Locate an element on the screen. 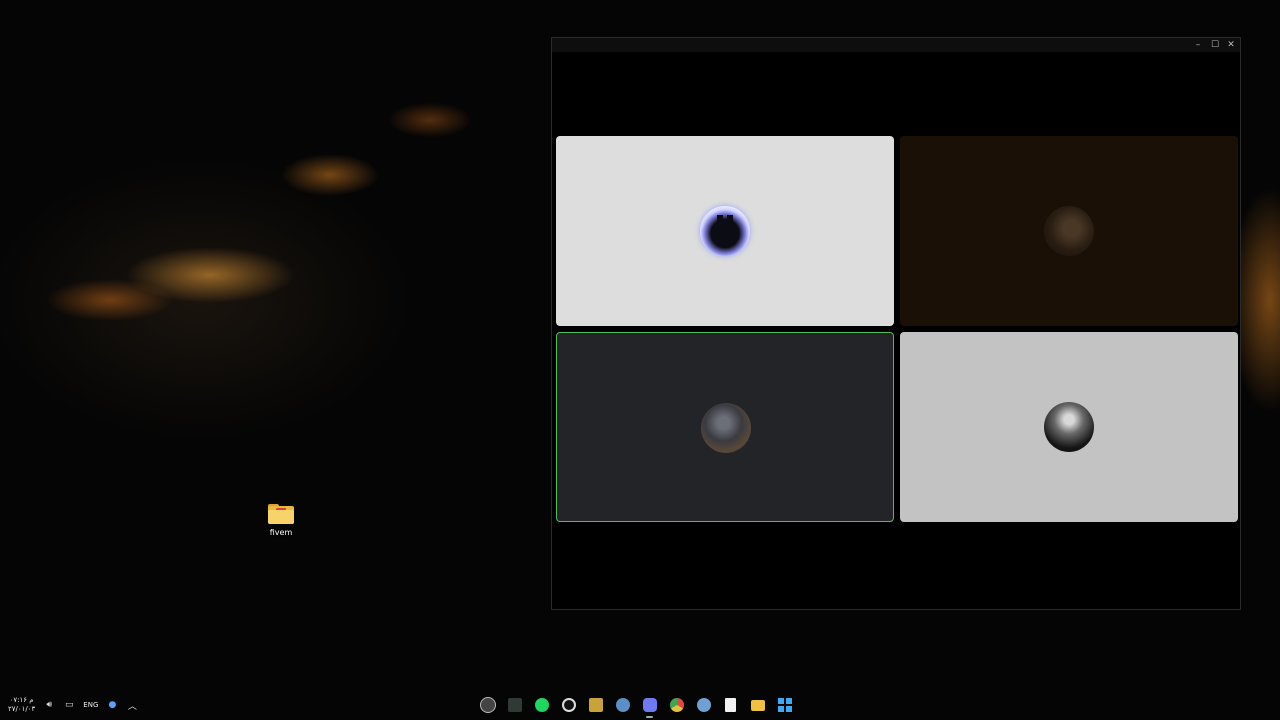 This screenshot has height=720, width=1280. clock-time: ۰۷:۱۶ م is located at coordinates (21, 700).